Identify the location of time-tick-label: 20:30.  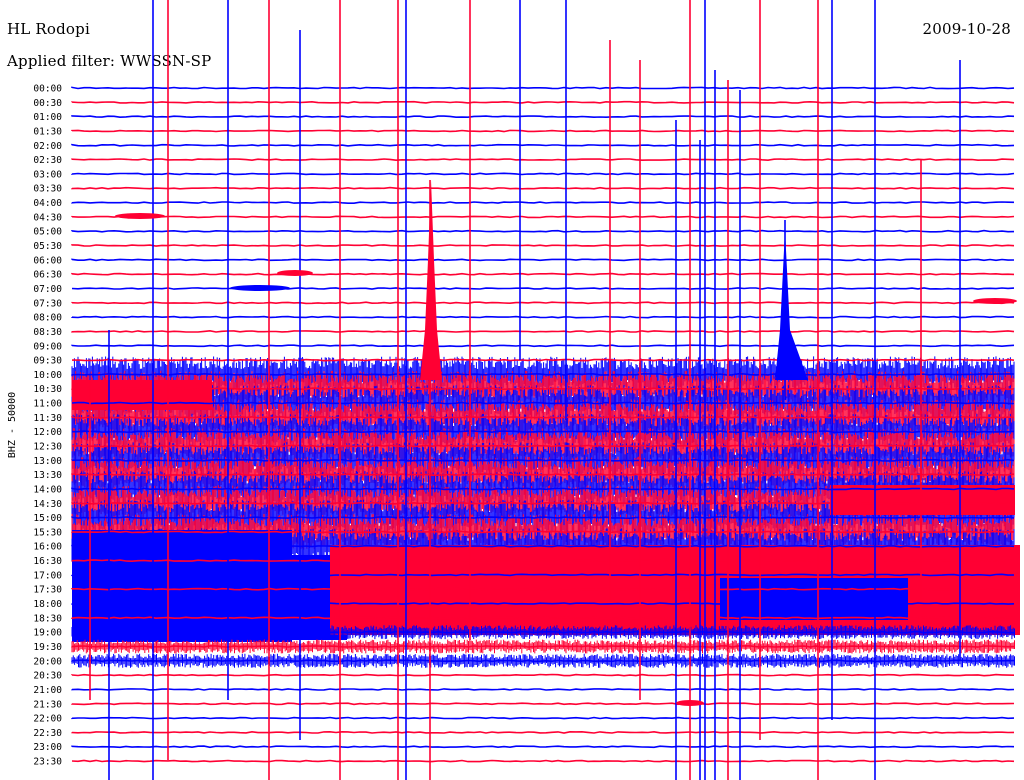
(47, 676).